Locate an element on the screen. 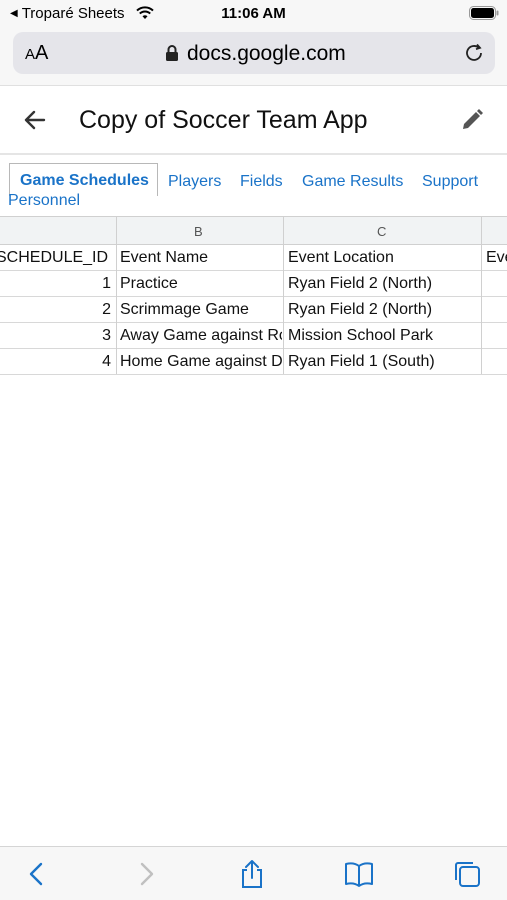  column-letter-b: B is located at coordinates (198, 231).